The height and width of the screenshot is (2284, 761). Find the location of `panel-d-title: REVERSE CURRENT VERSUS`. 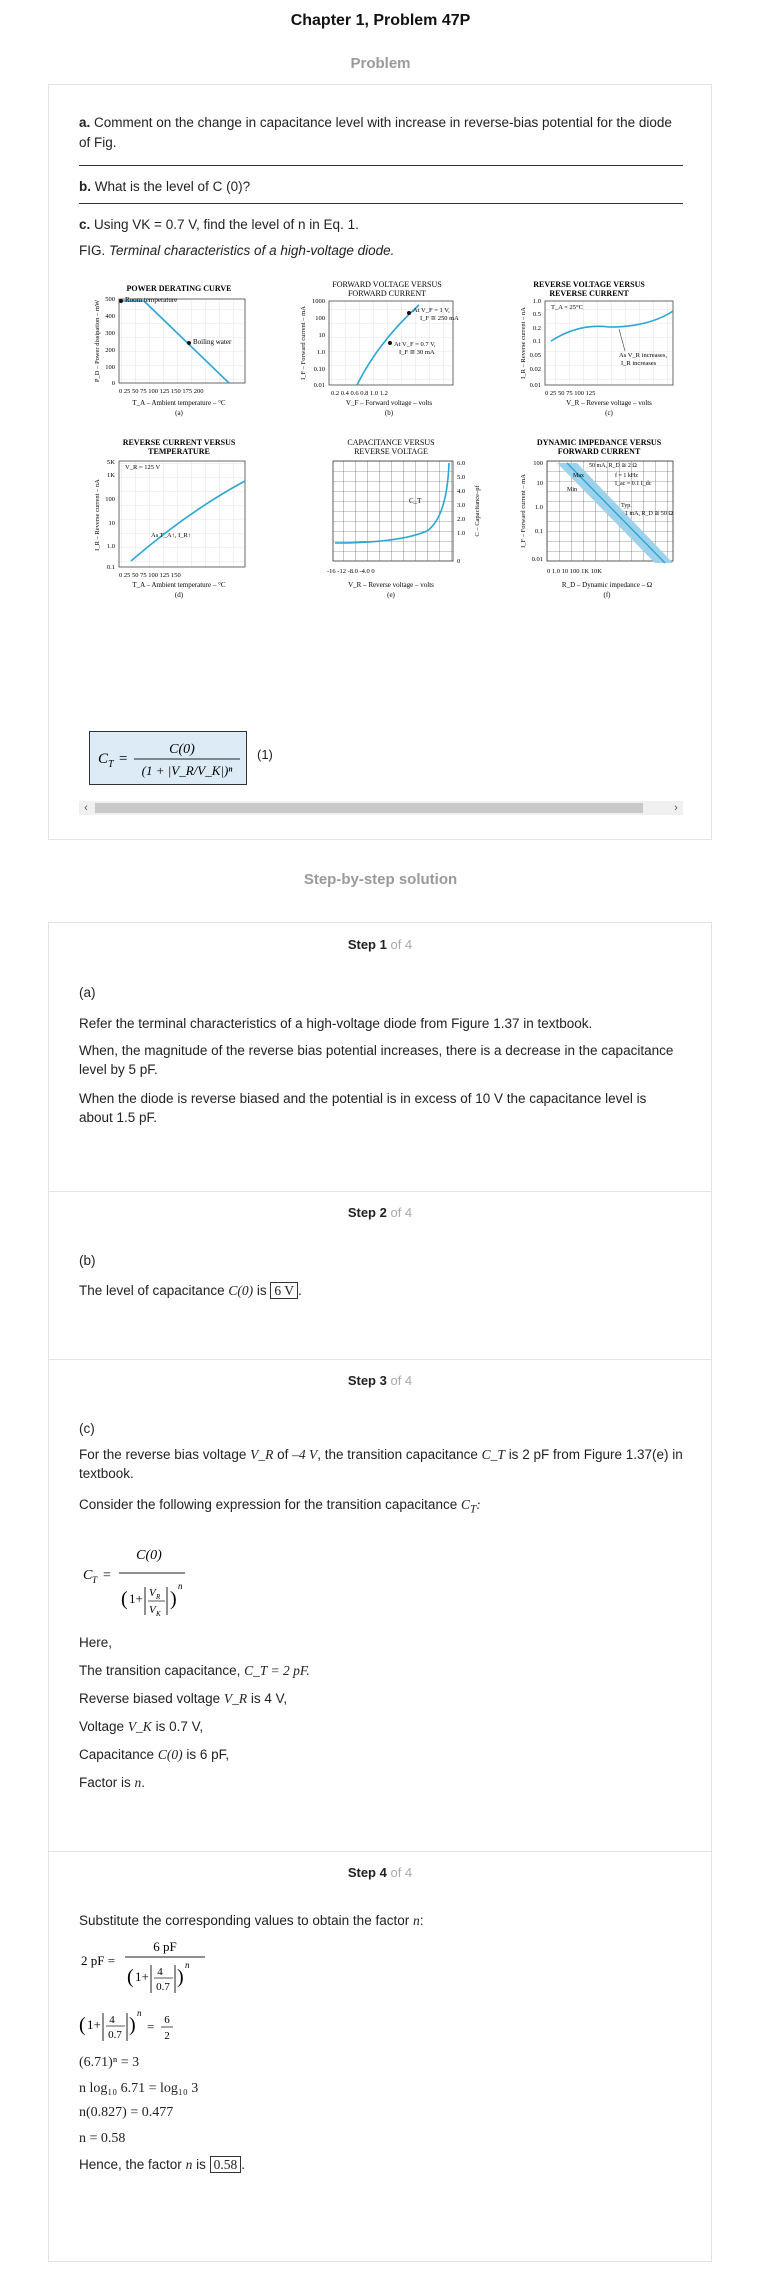

panel-d-title: REVERSE CURRENT VERSUS is located at coordinates (179, 442).